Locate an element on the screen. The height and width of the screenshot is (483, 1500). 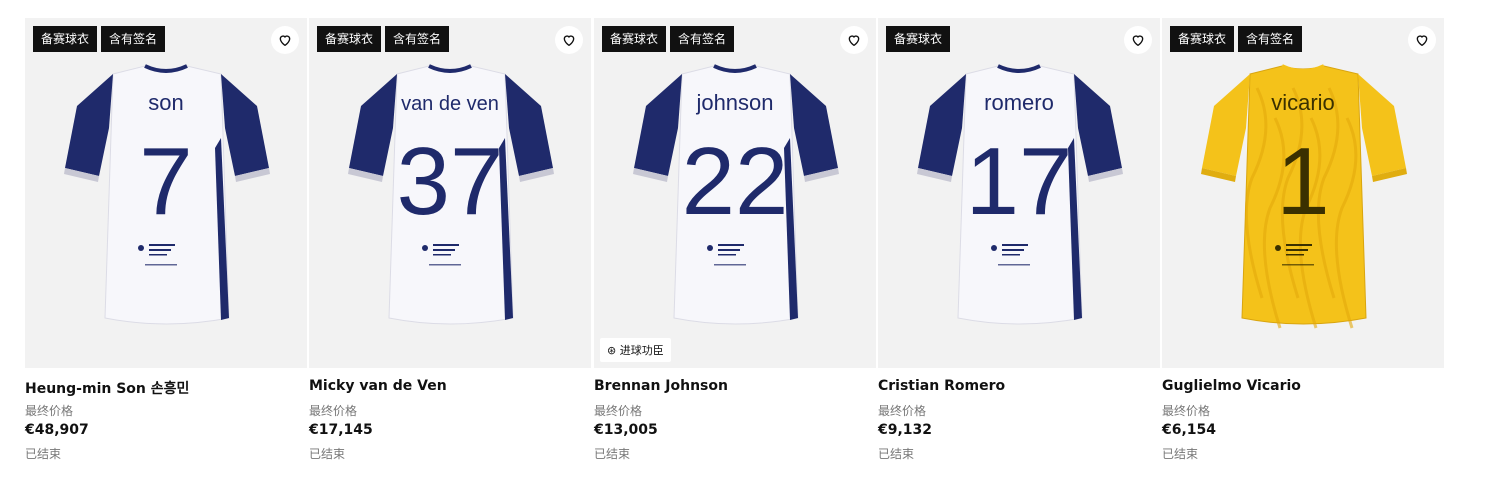
badge-group: 备赛球衣 is located at coordinates (918, 39).